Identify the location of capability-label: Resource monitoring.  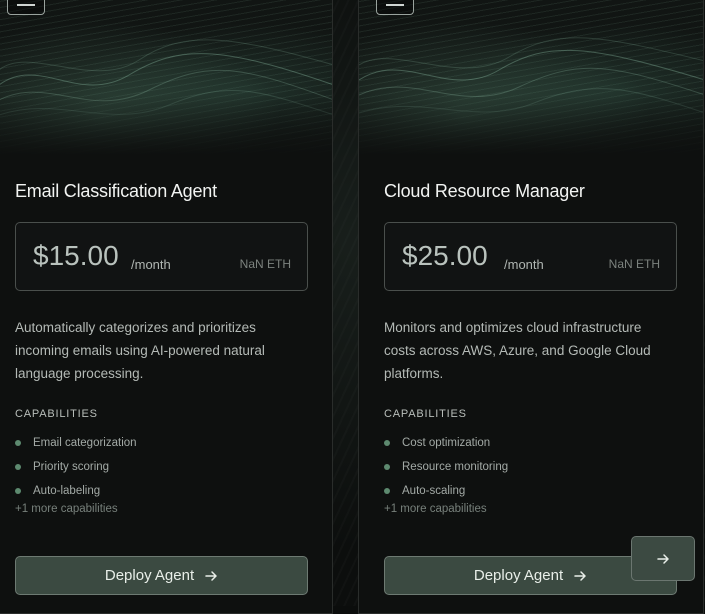
(455, 467).